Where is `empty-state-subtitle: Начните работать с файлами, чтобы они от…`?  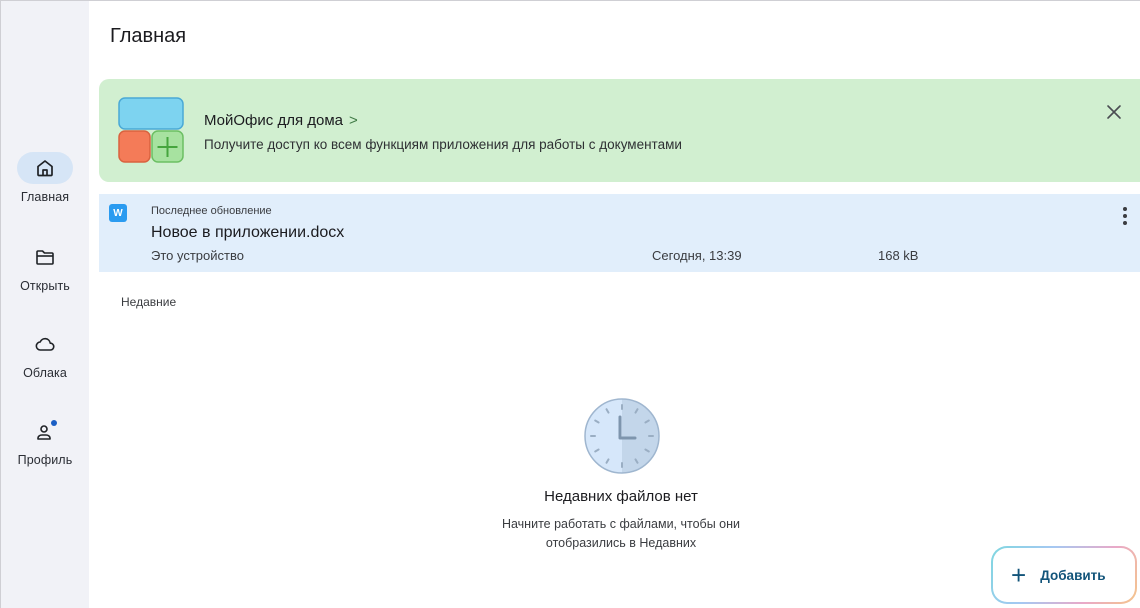
empty-state-subtitle: Начните работать с файлами, чтобы они от… is located at coordinates (621, 534).